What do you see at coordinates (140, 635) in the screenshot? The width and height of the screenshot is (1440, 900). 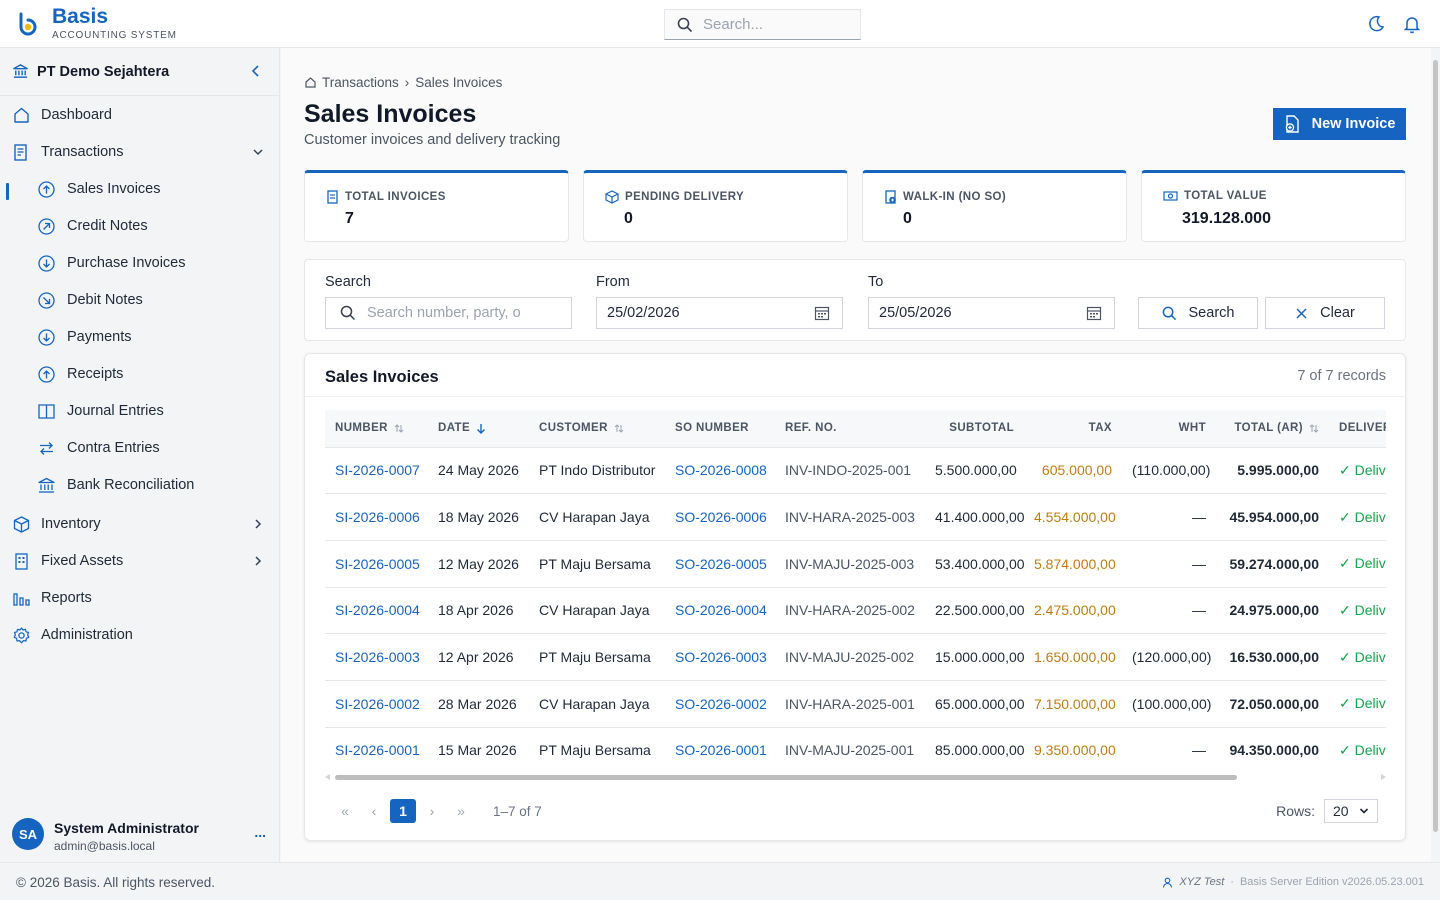 I see `sidebar-item-administration: Administration` at bounding box center [140, 635].